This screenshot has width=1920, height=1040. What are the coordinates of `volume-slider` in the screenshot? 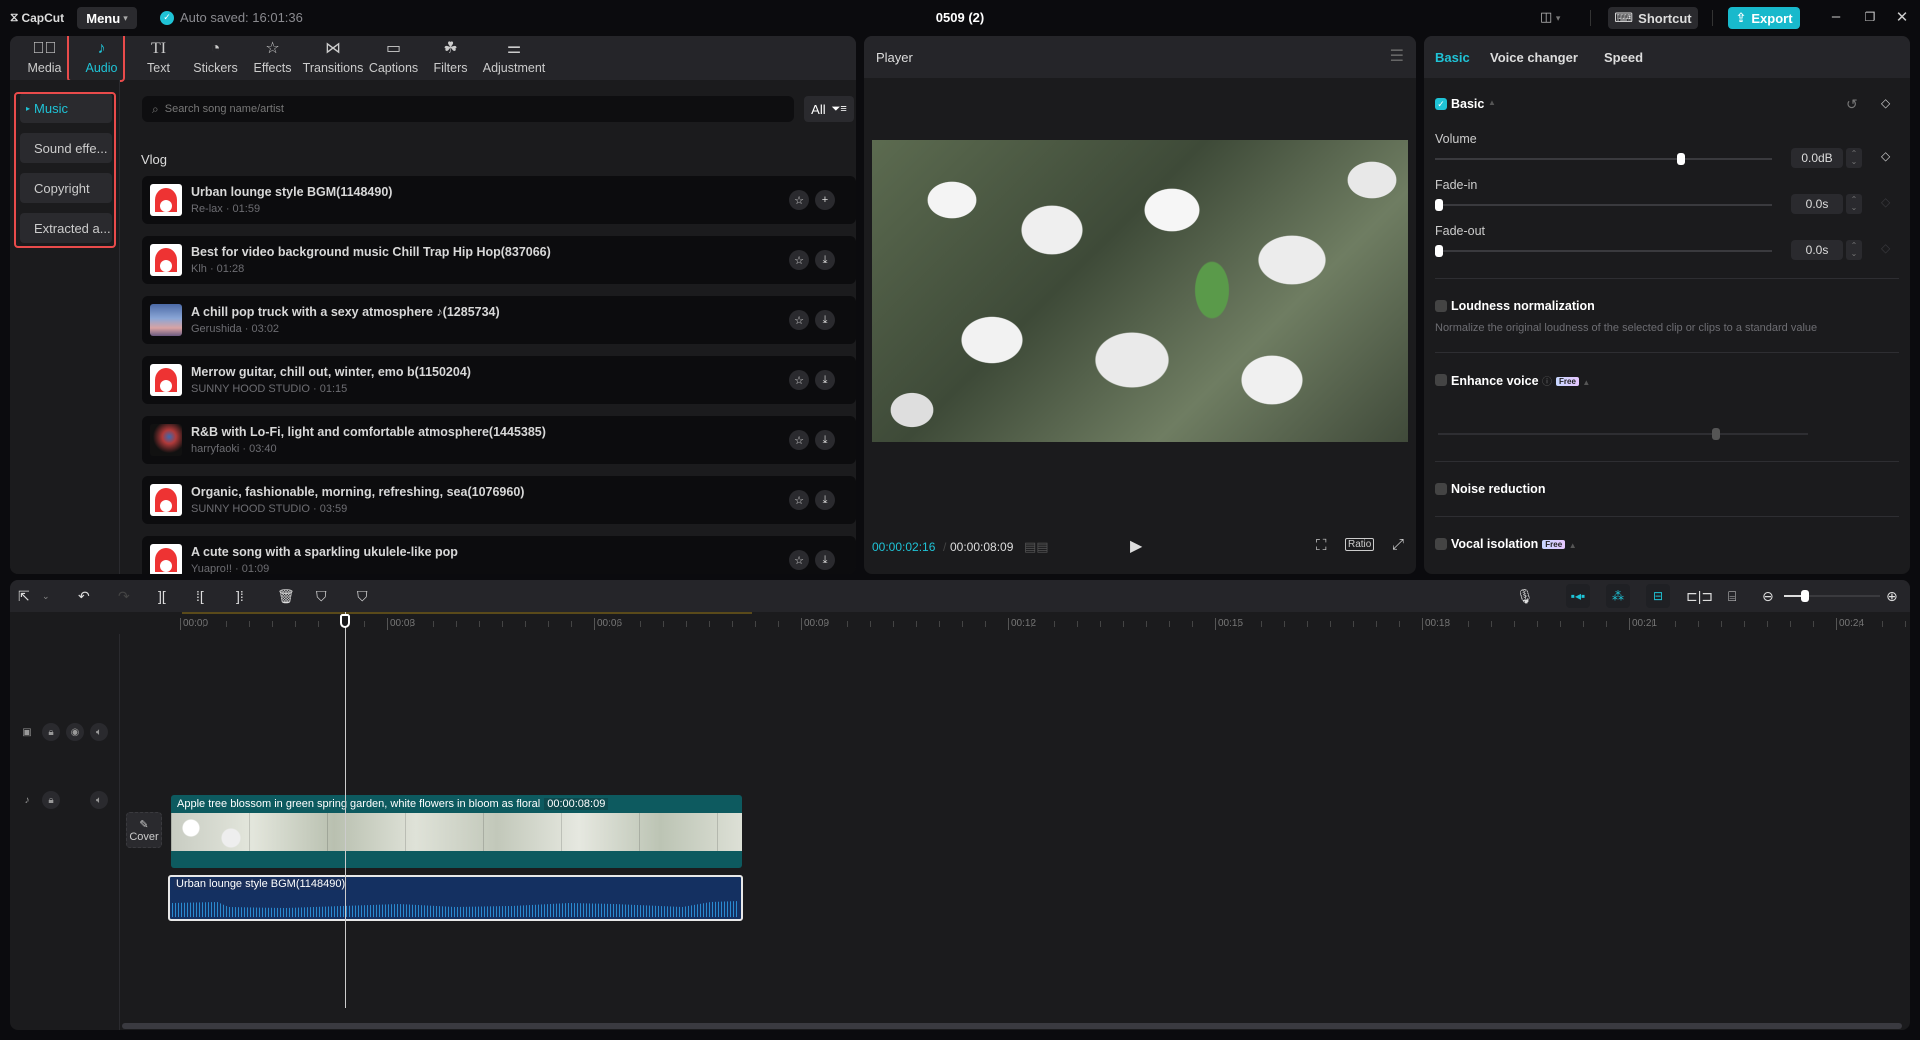 It's located at (1603, 159).